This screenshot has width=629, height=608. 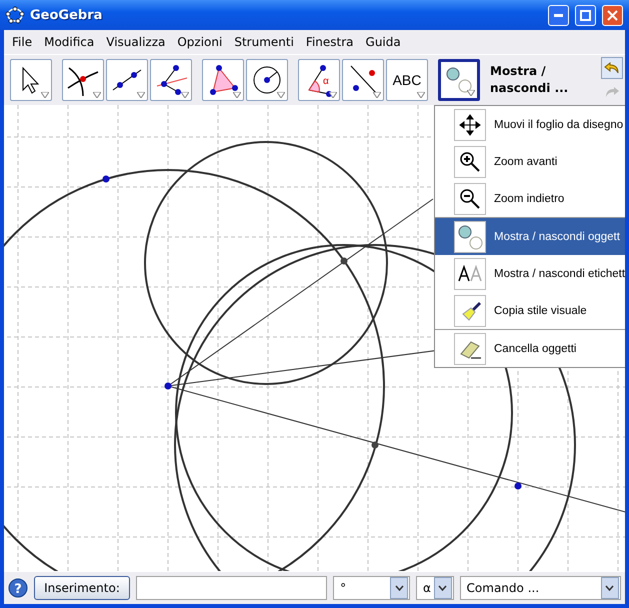 I want to click on menu-item-label: Zoom avanti, so click(x=526, y=162).